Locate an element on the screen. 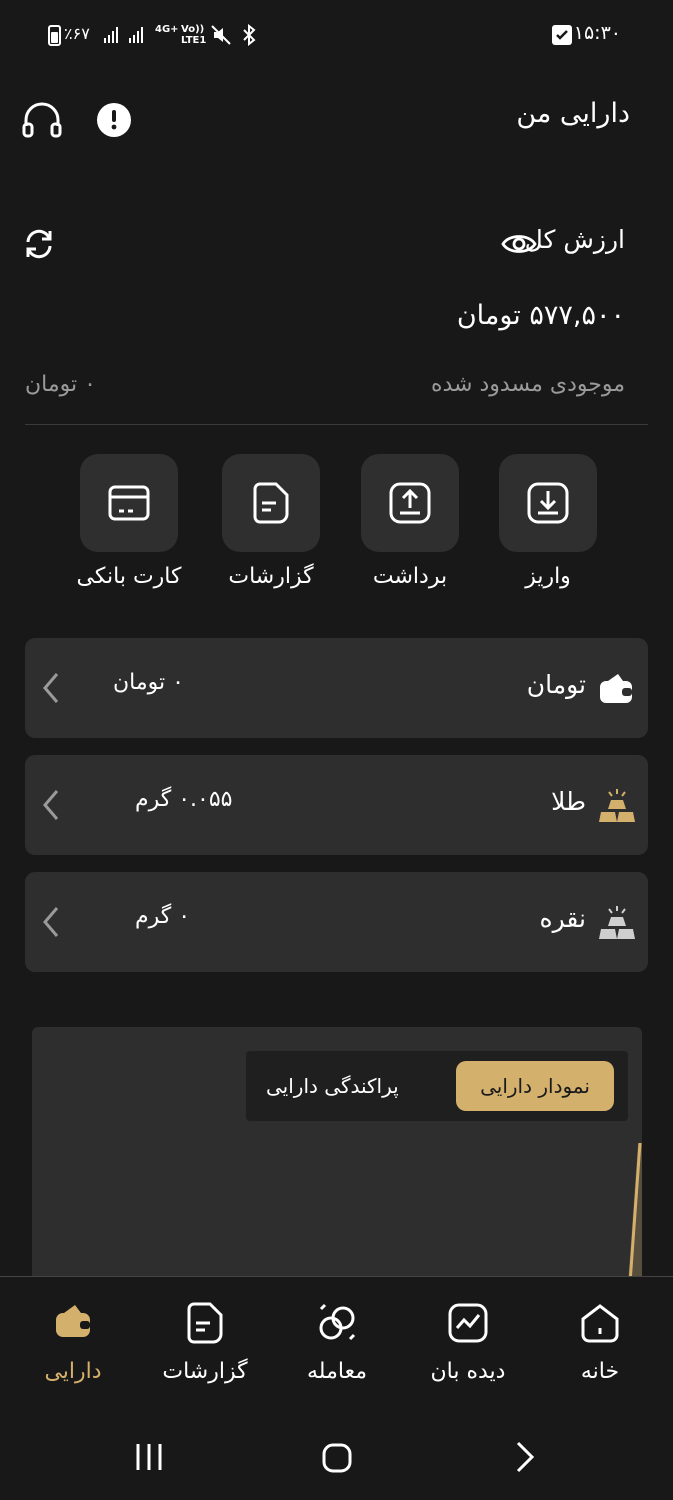 Image resolution: width=673 pixels, height=1500 pixels. checkbox-notification-icon is located at coordinates (562, 35).